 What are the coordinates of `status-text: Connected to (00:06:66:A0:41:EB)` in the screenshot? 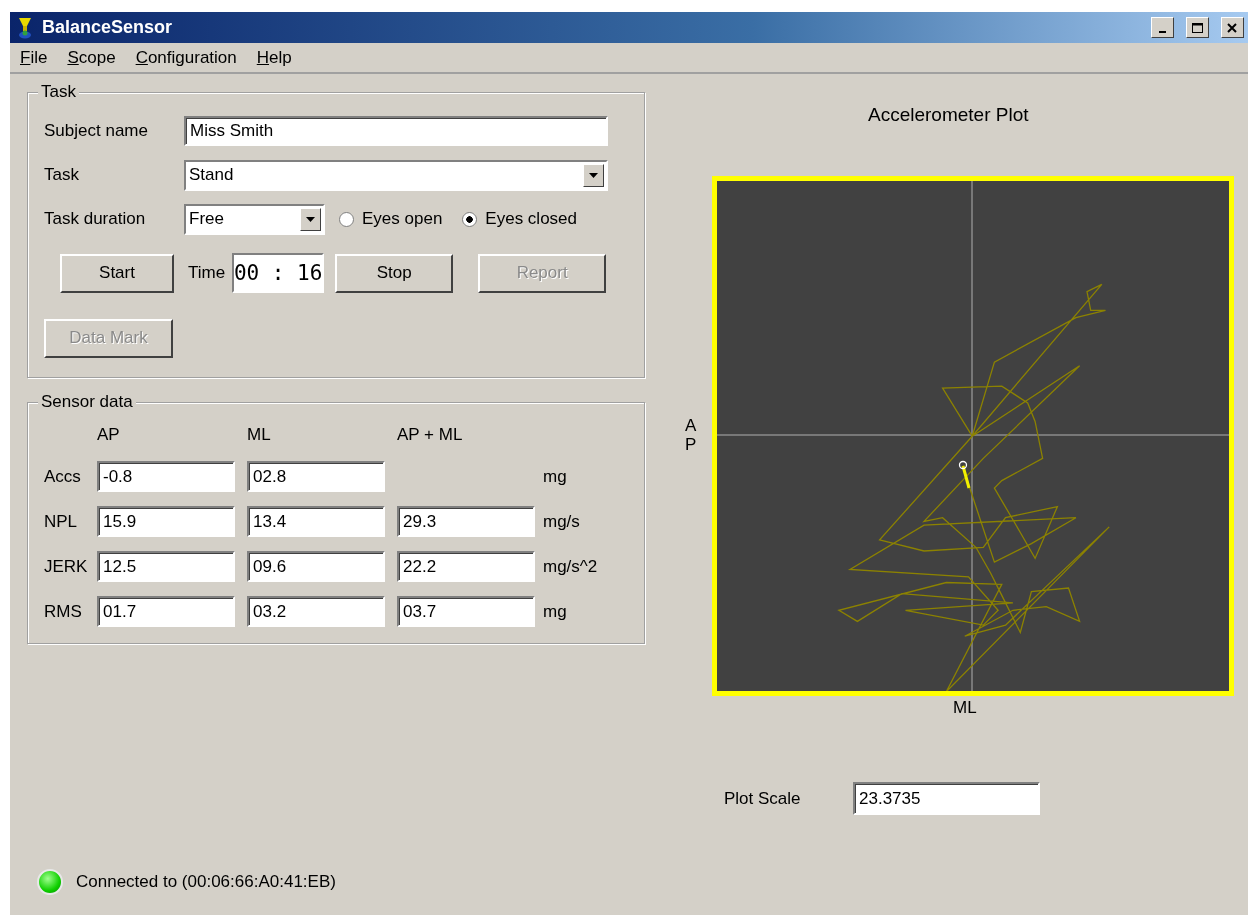 It's located at (206, 882).